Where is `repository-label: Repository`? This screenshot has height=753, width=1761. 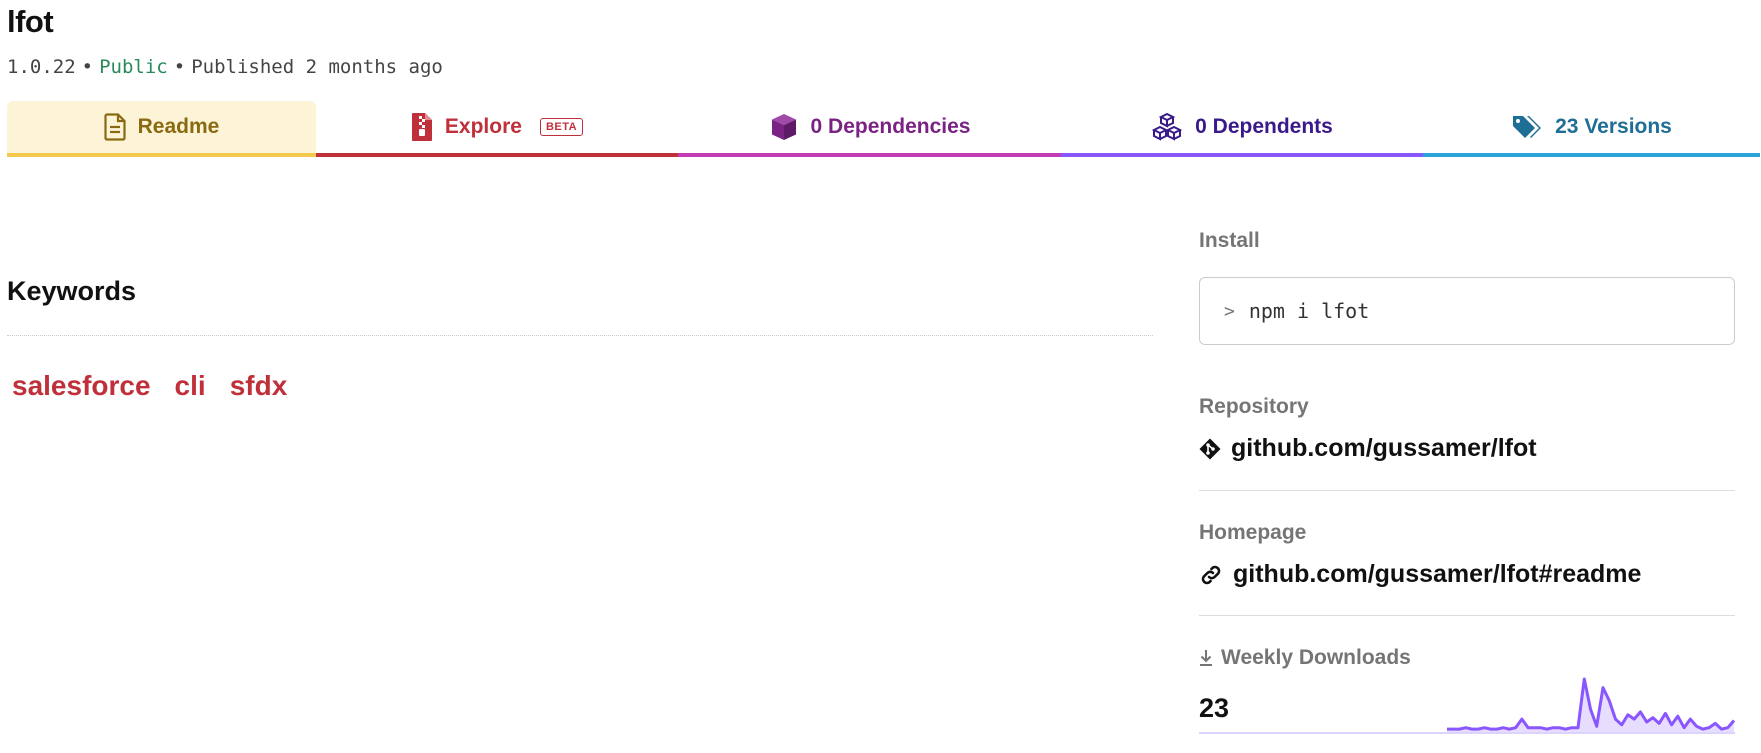
repository-label: Repository is located at coordinates (1254, 406).